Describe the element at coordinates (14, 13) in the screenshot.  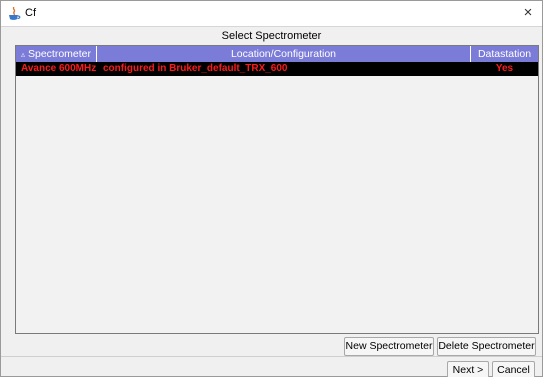
I see `java-cup-icon` at that location.